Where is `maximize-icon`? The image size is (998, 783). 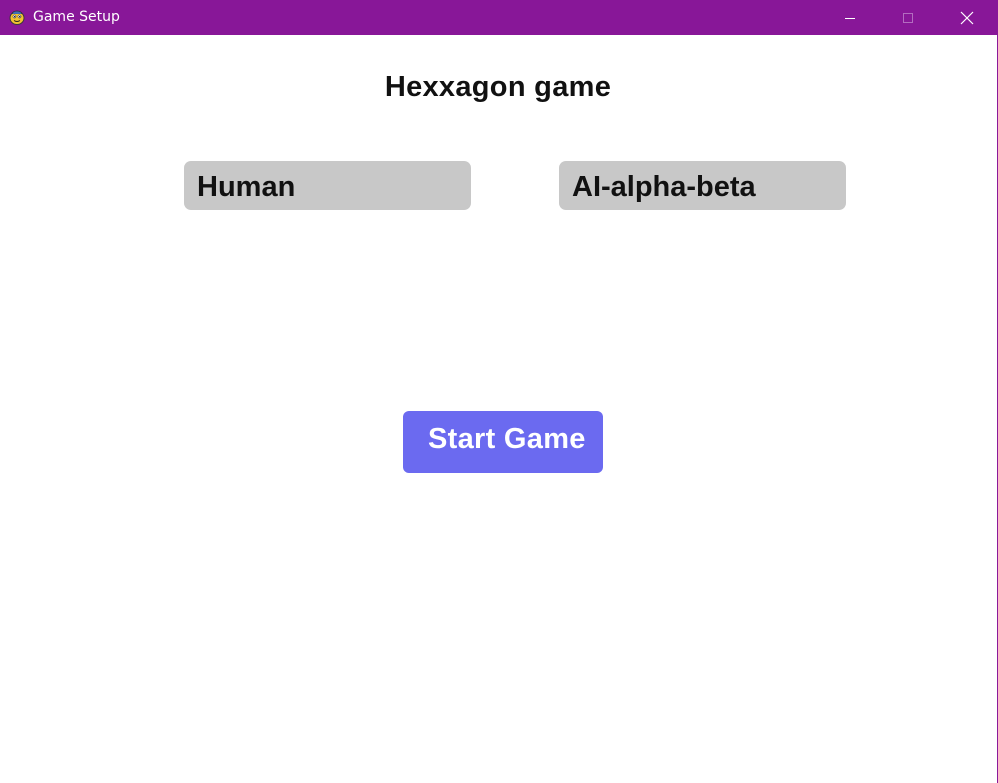 maximize-icon is located at coordinates (908, 17).